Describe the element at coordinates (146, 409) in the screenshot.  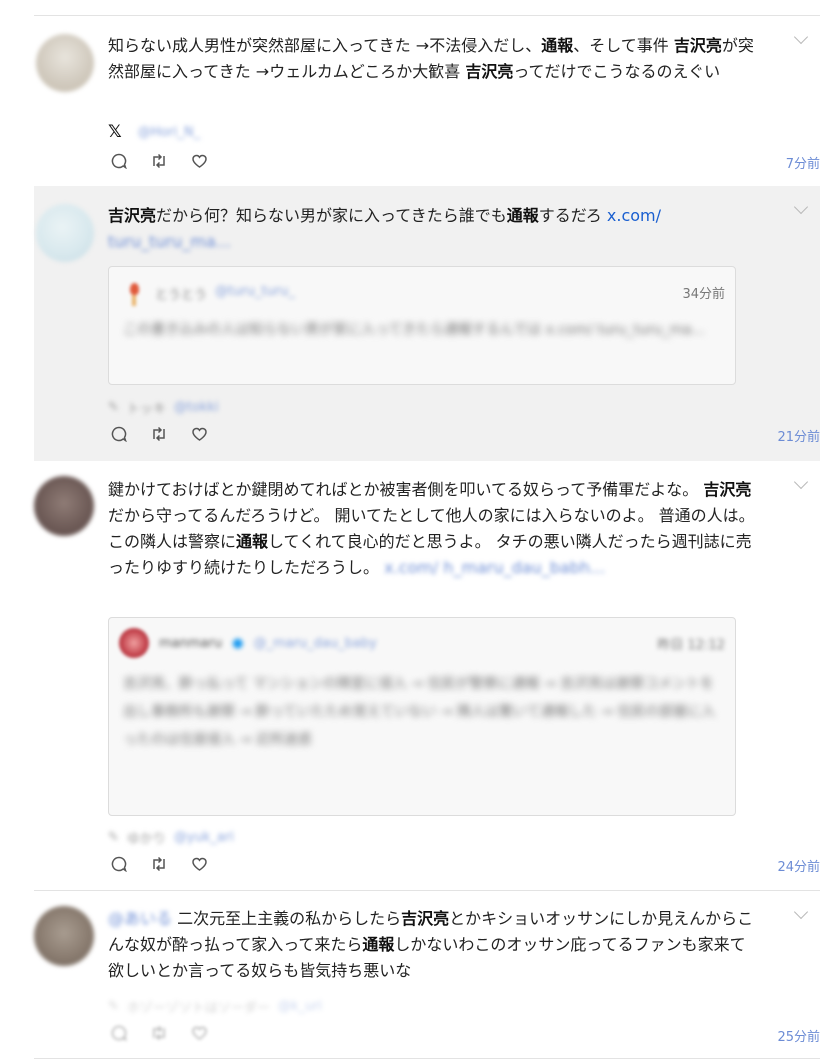
I see `source-user: トッキ` at that location.